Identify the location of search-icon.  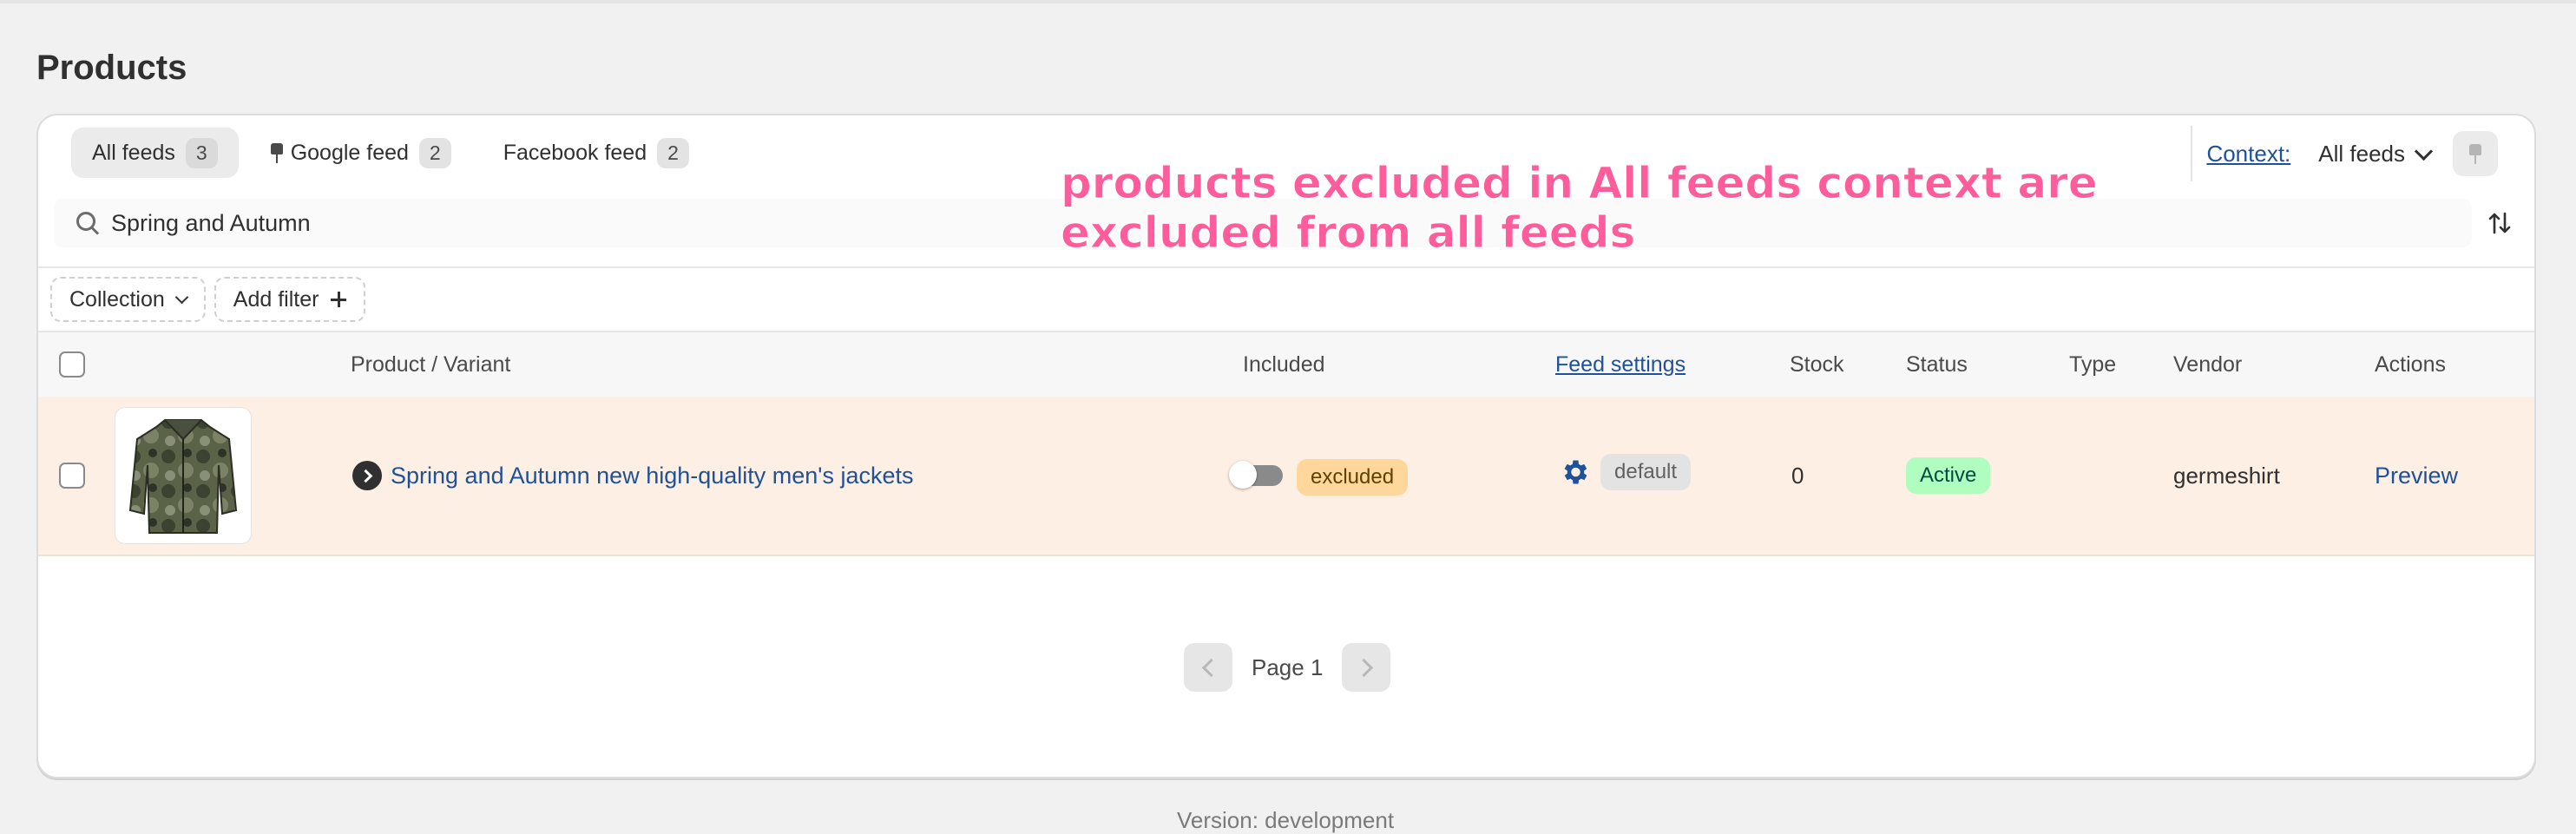
(88, 223).